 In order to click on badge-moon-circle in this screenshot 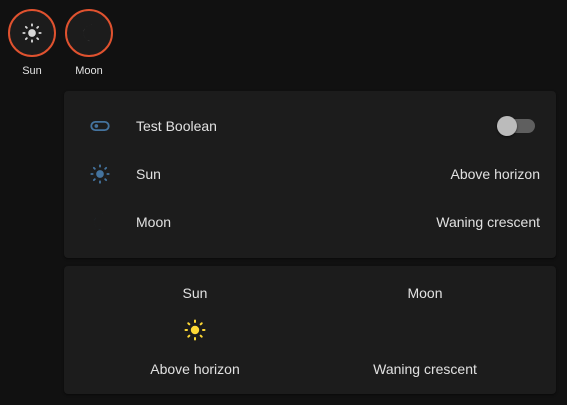, I will do `click(89, 33)`.